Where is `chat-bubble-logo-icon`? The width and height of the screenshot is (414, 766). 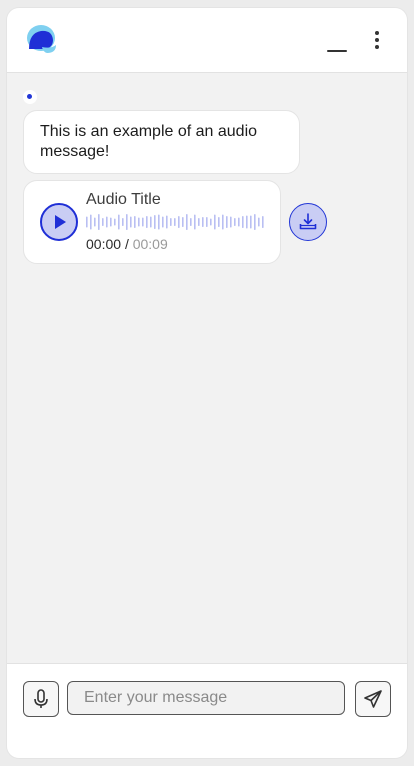
chat-bubble-logo-icon is located at coordinates (42, 40).